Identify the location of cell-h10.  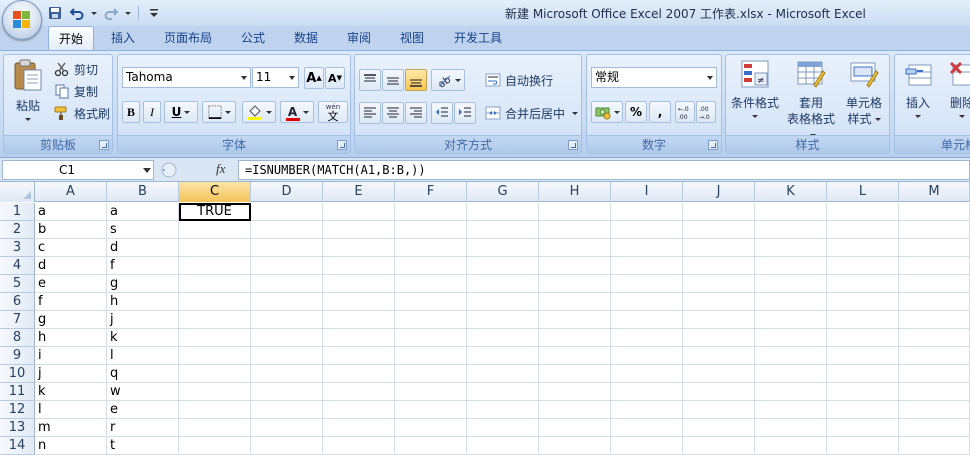
(575, 374).